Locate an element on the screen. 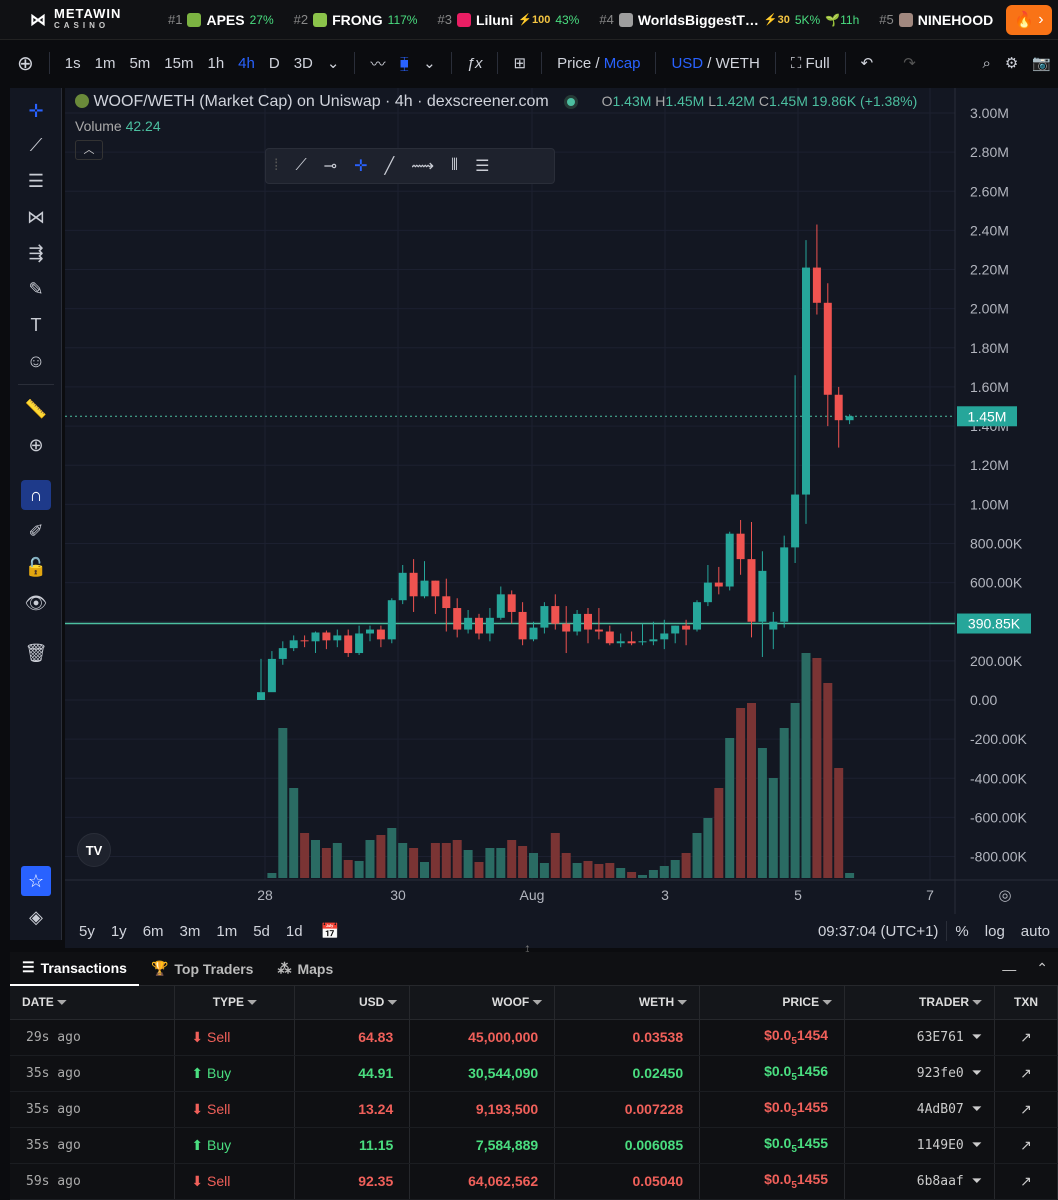 The width and height of the screenshot is (1058, 1200). interval-4h: 4h is located at coordinates (246, 63).